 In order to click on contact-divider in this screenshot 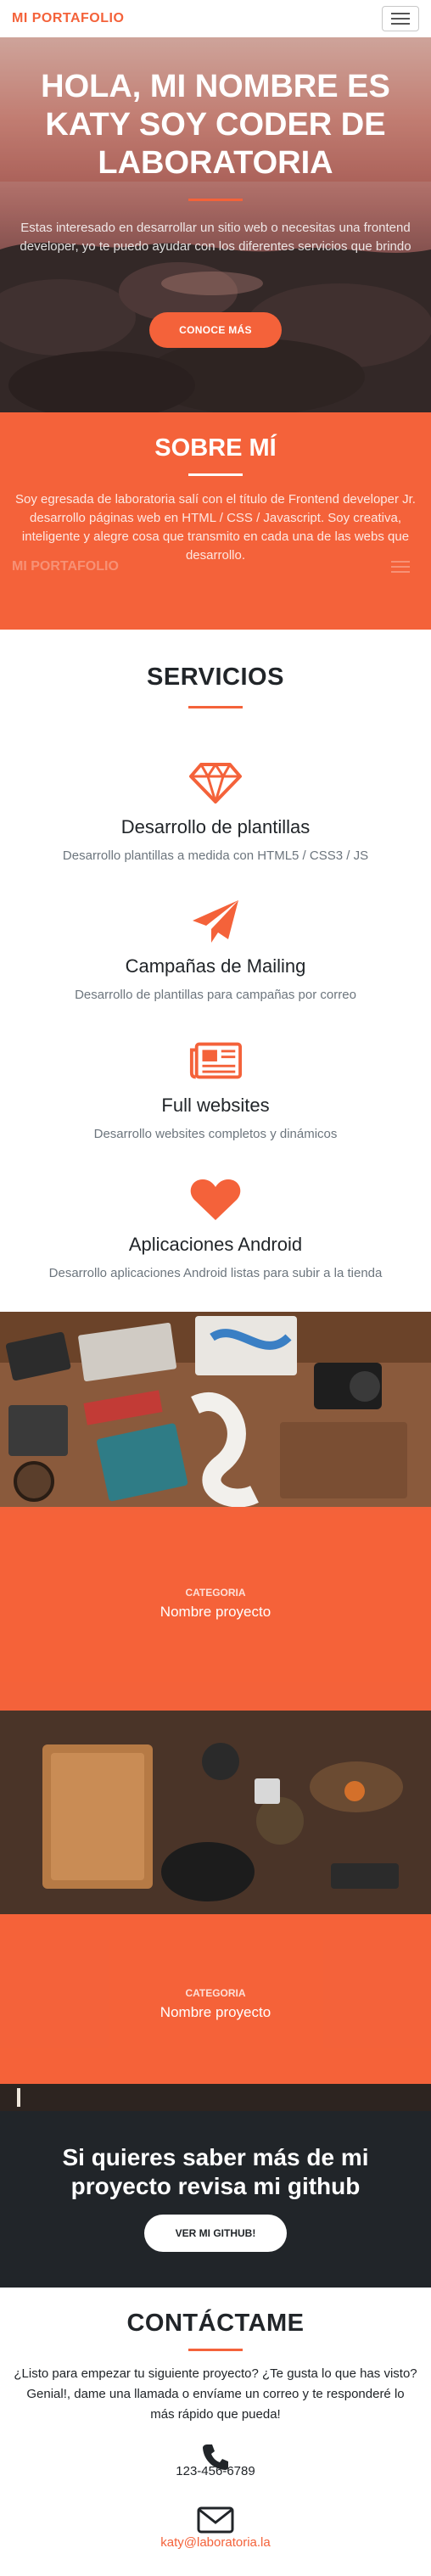, I will do `click(215, 2350)`.